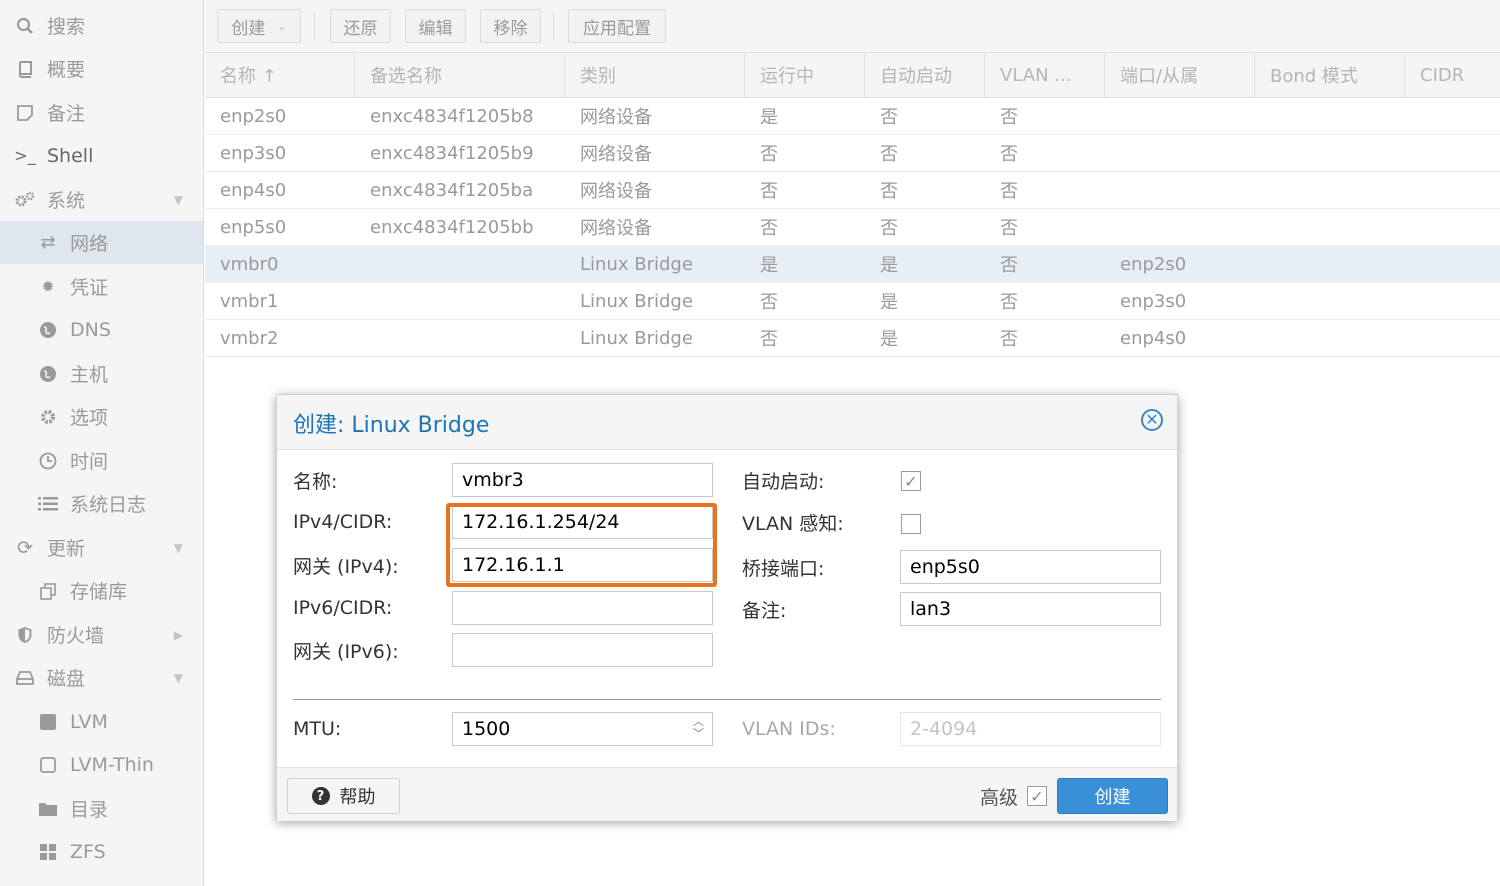 The width and height of the screenshot is (1500, 886). Describe the element at coordinates (101, 721) in the screenshot. I see `sidebar-item-lvm: LVM` at that location.